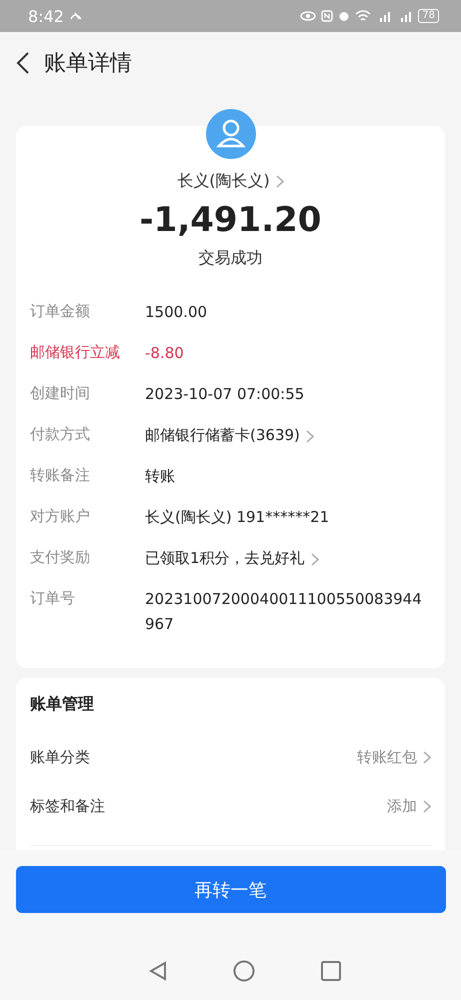  I want to click on detail-value: 长义(陶长义) 191******21, so click(237, 517).